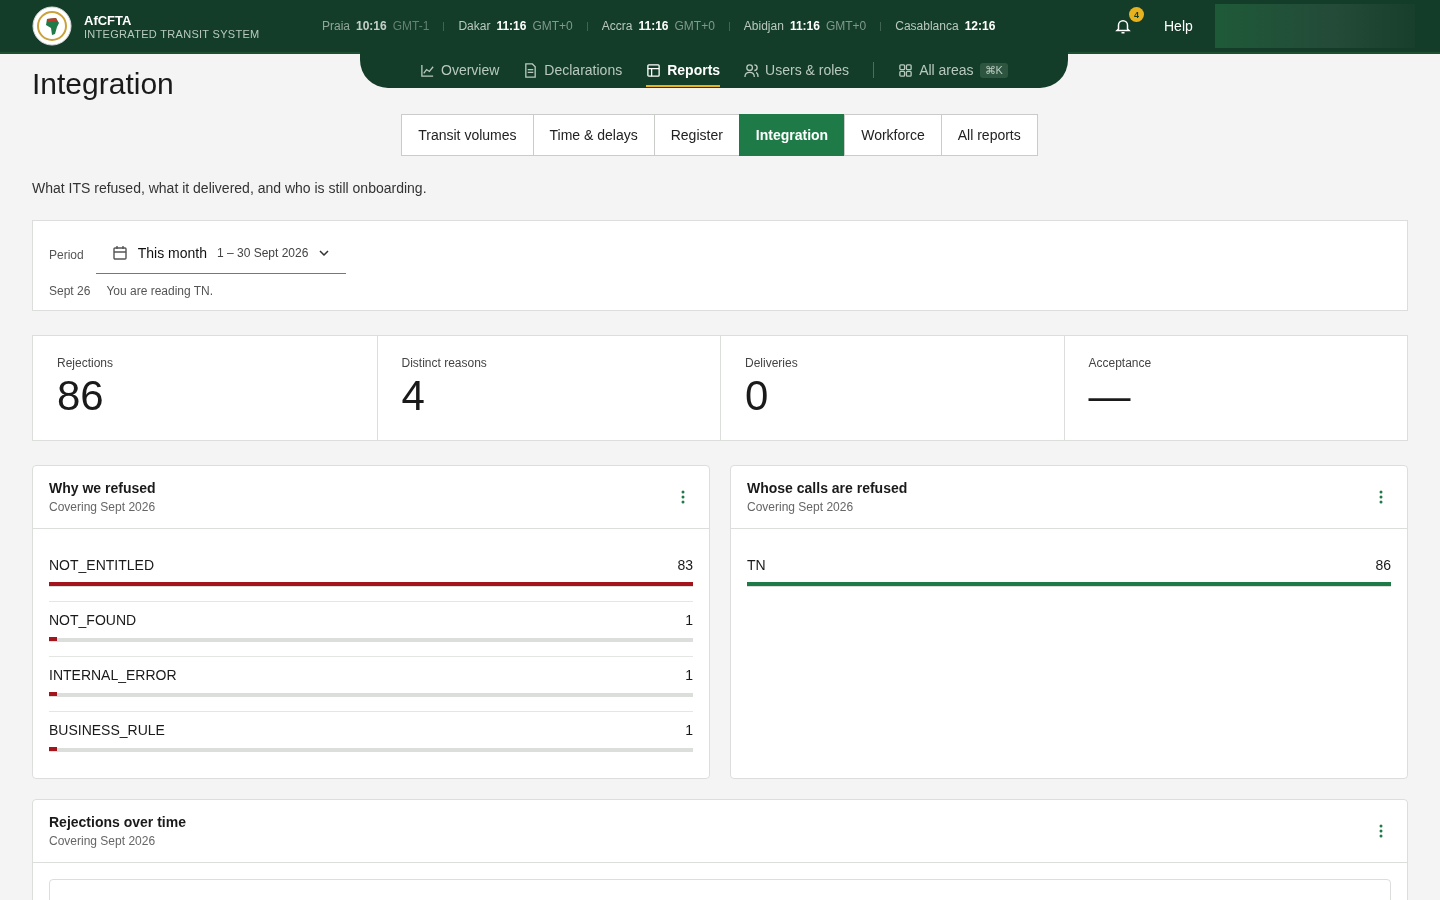 The image size is (1440, 900). What do you see at coordinates (52, 26) in the screenshot?
I see `africa-emblem-icon` at bounding box center [52, 26].